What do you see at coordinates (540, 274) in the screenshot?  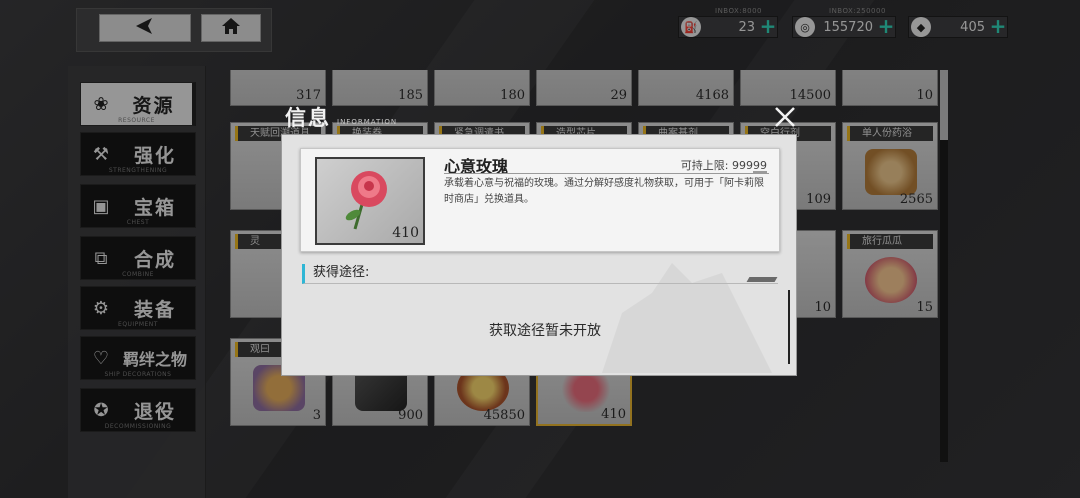 I see `source-heading: 获得途径:` at bounding box center [540, 274].